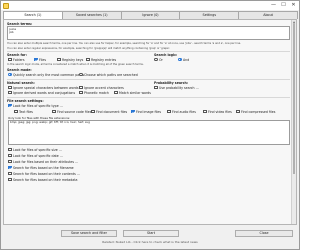 Image resolution: width=320 pixels, height=250 pixels. I want to click on start-button: Start, so click(151, 233).